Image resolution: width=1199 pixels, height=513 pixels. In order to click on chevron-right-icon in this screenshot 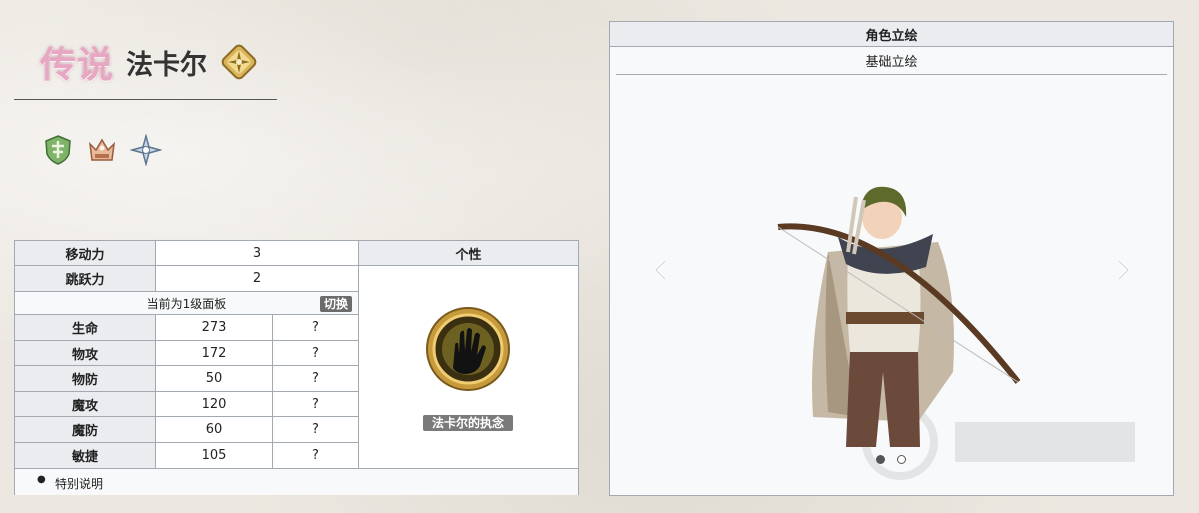, I will do `click(1123, 270)`.